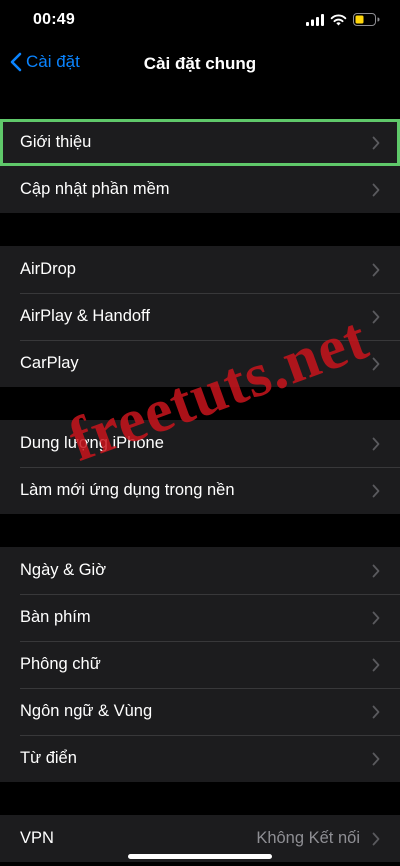  I want to click on settings-row: Ngày & Giờ, so click(200, 570).